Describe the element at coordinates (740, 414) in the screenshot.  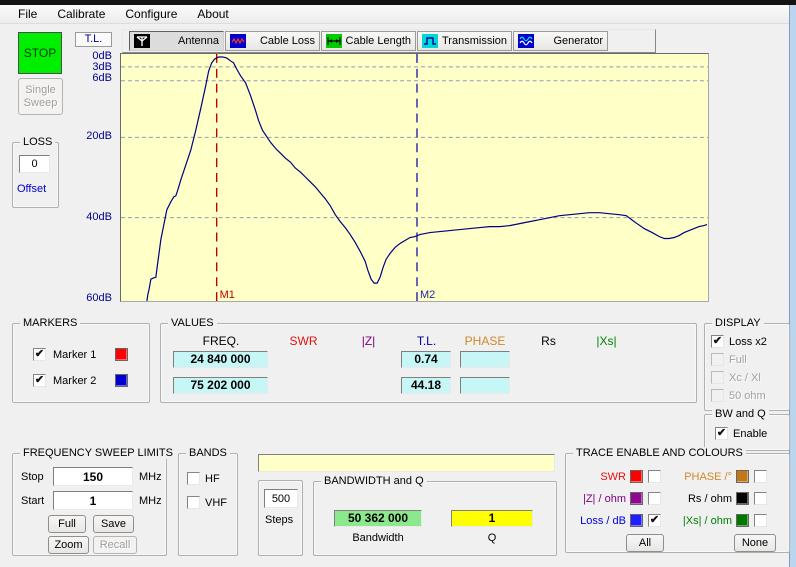
I see `bw-q-group-title: BW and Q` at that location.